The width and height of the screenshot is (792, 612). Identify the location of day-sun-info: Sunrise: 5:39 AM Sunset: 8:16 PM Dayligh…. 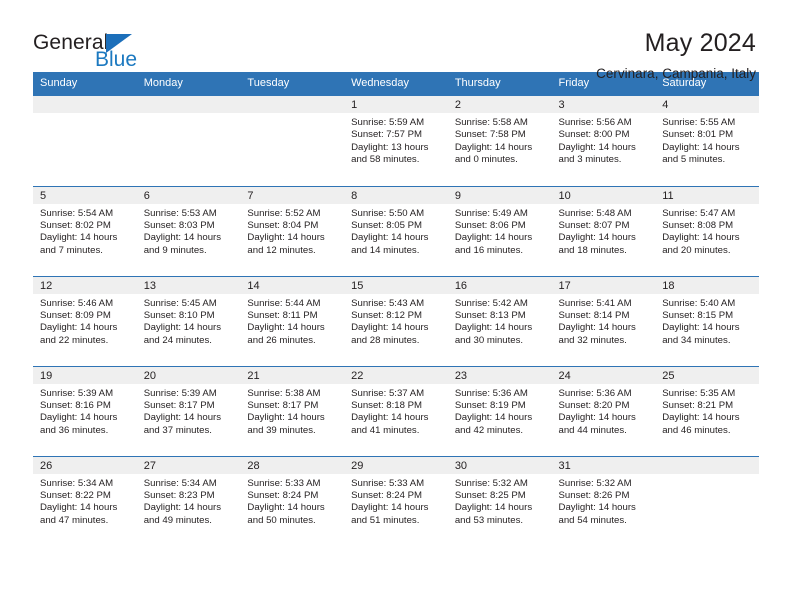
(79, 411).